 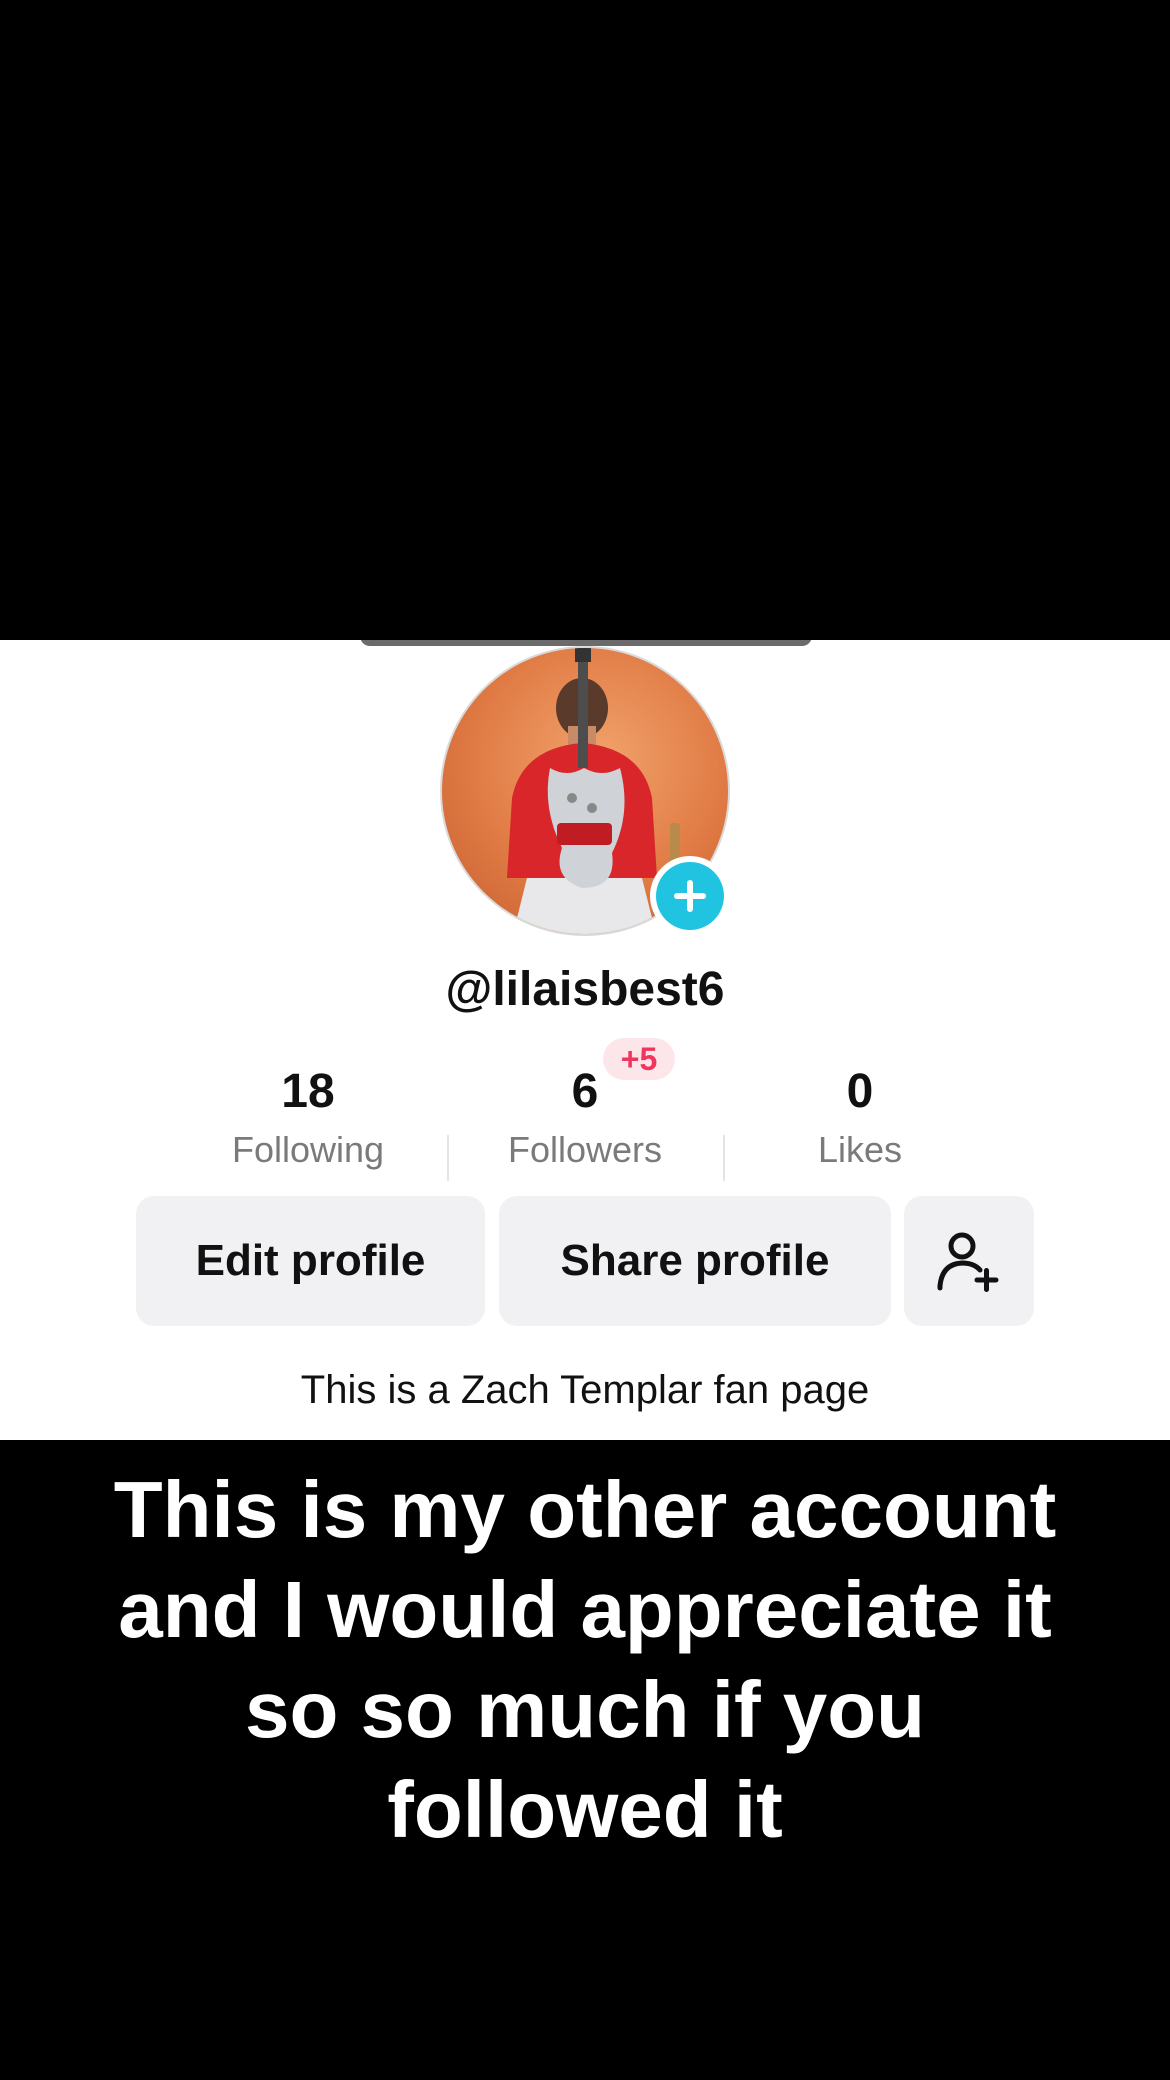 What do you see at coordinates (585, 1809) in the screenshot?
I see `caption-line: followed it` at bounding box center [585, 1809].